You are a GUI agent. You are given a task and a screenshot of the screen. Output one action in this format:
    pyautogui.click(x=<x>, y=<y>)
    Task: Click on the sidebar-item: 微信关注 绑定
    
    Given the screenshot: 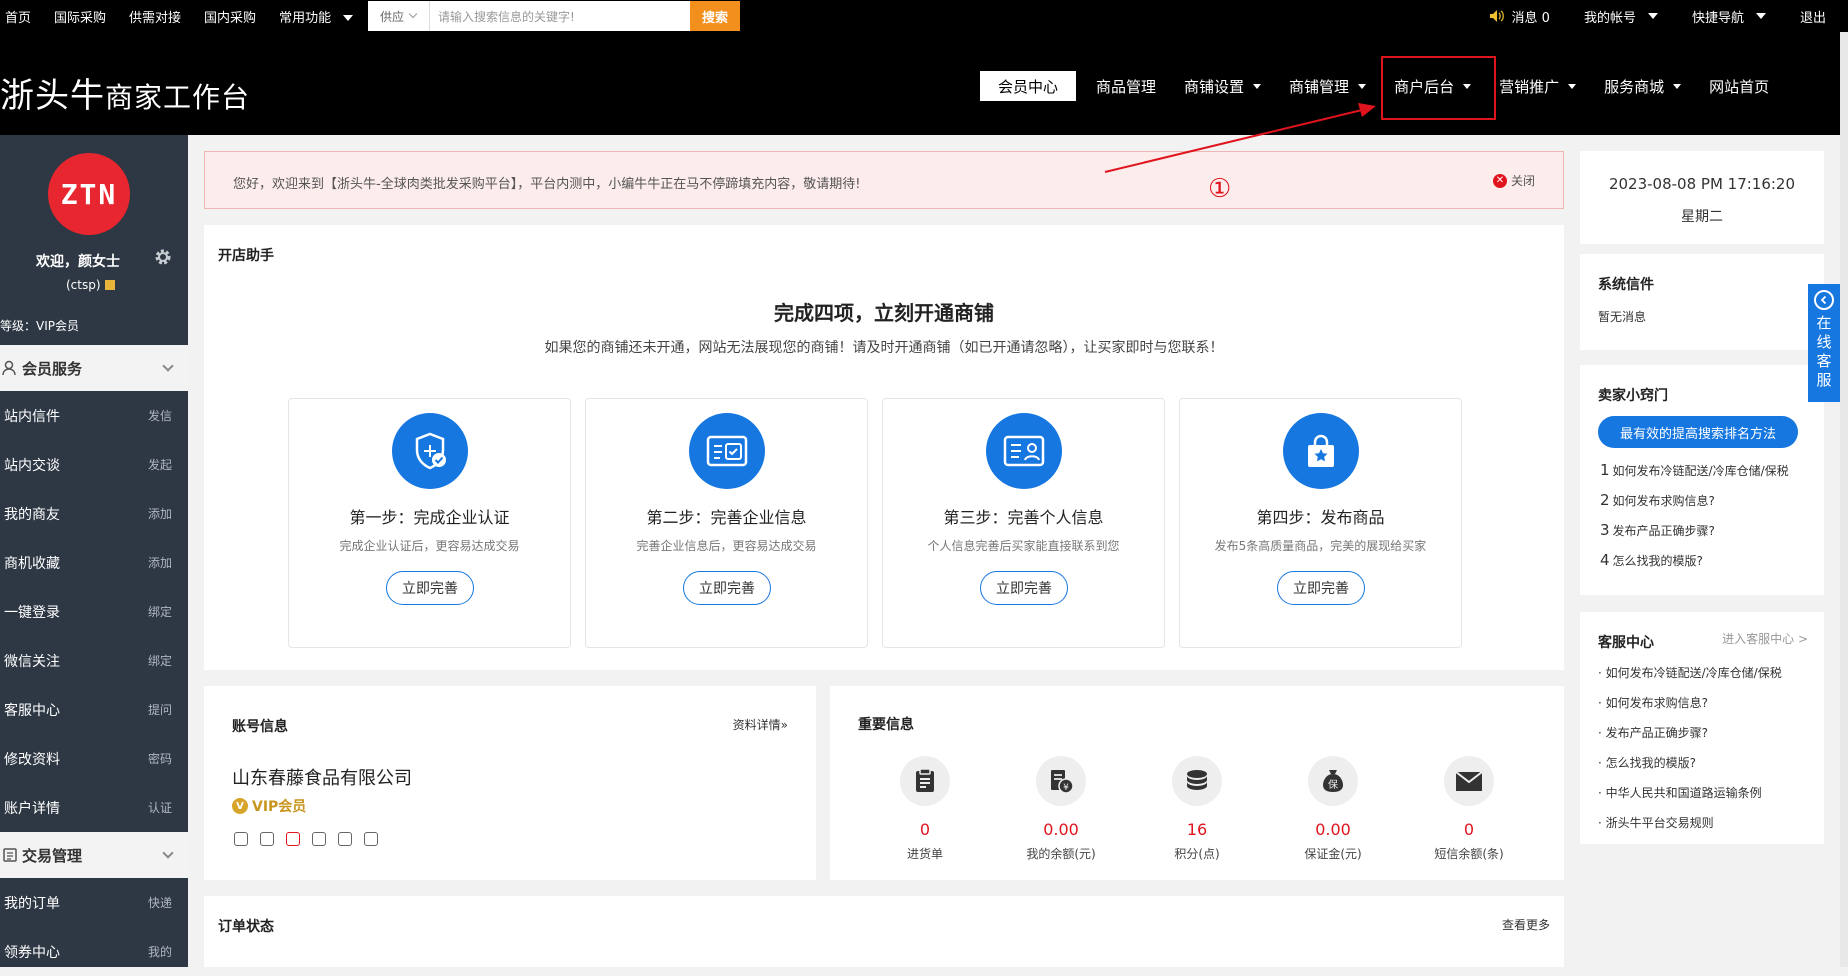 What is the action you would take?
    pyautogui.click(x=94, y=660)
    